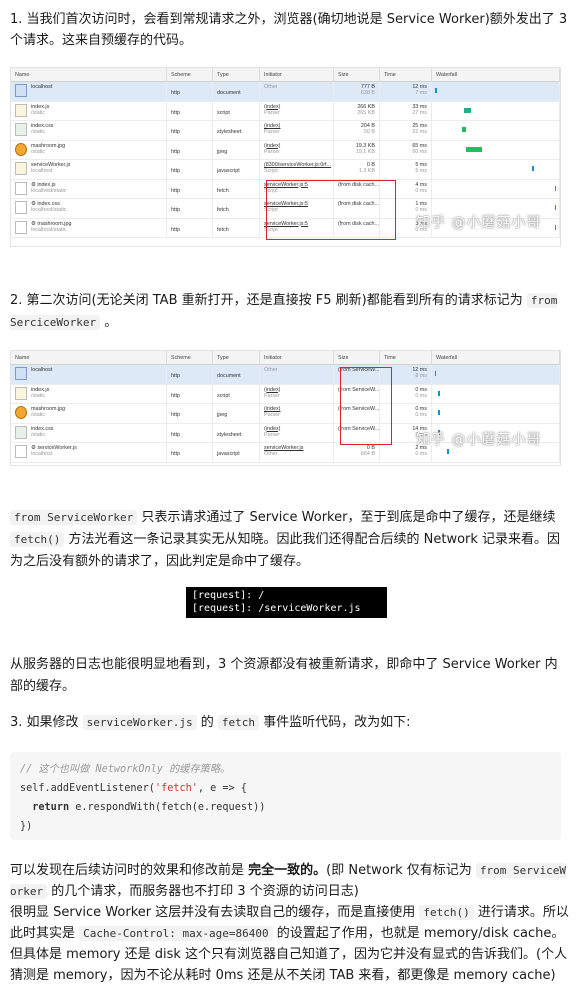 The width and height of the screenshot is (582, 990). What do you see at coordinates (236, 208) in the screenshot?
I see `type-cell: fetch` at bounding box center [236, 208].